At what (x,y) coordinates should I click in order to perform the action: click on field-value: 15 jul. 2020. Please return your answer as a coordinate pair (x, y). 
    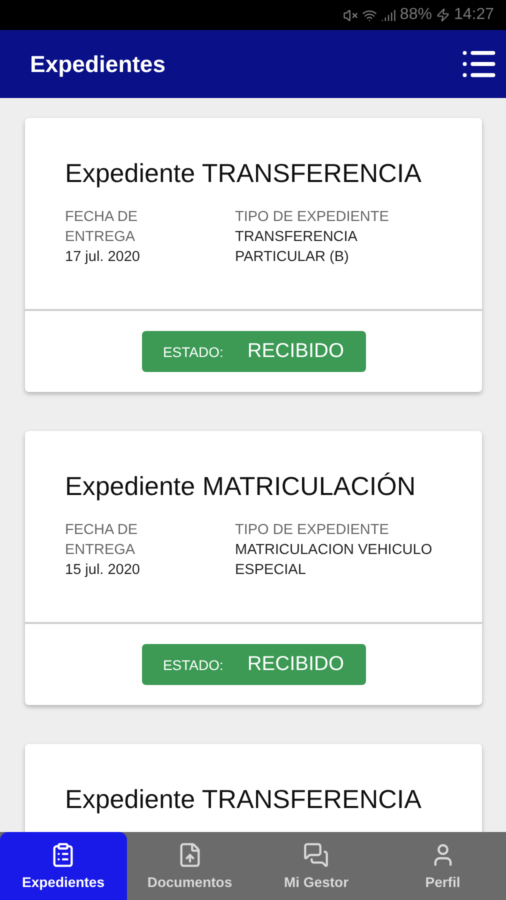
    Looking at the image, I should click on (103, 570).